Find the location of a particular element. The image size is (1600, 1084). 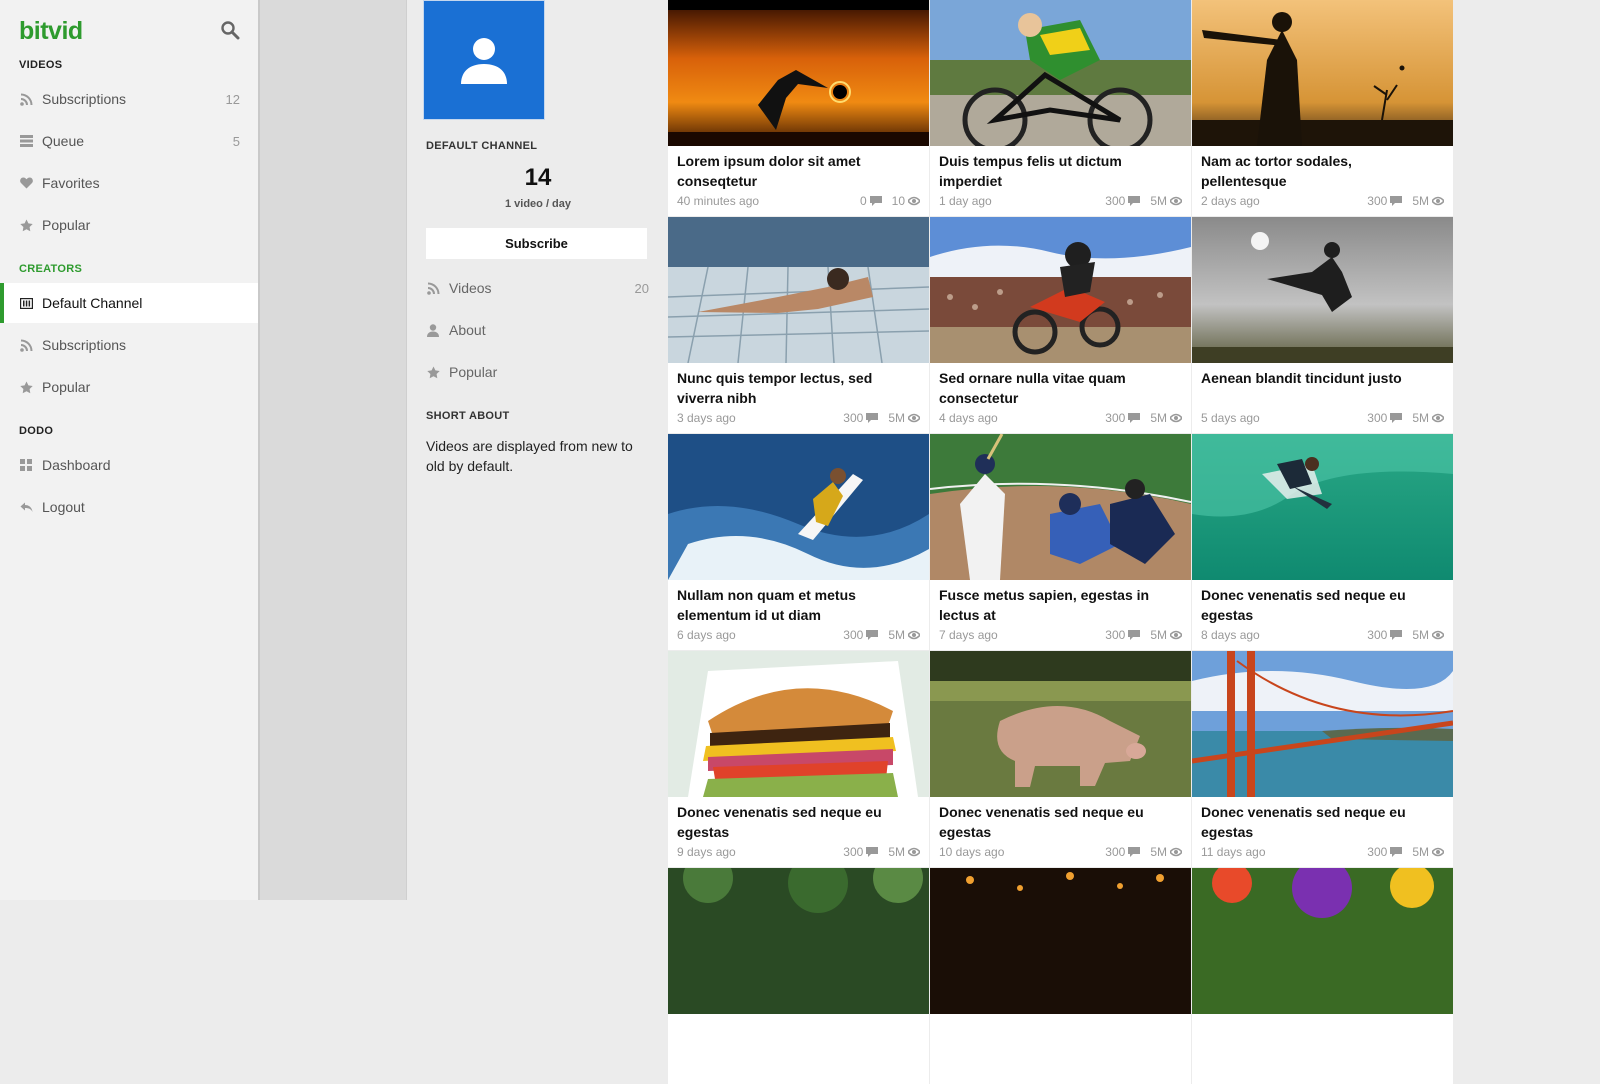

video-meta: 6 days ago 300 5M is located at coordinates (798, 635).